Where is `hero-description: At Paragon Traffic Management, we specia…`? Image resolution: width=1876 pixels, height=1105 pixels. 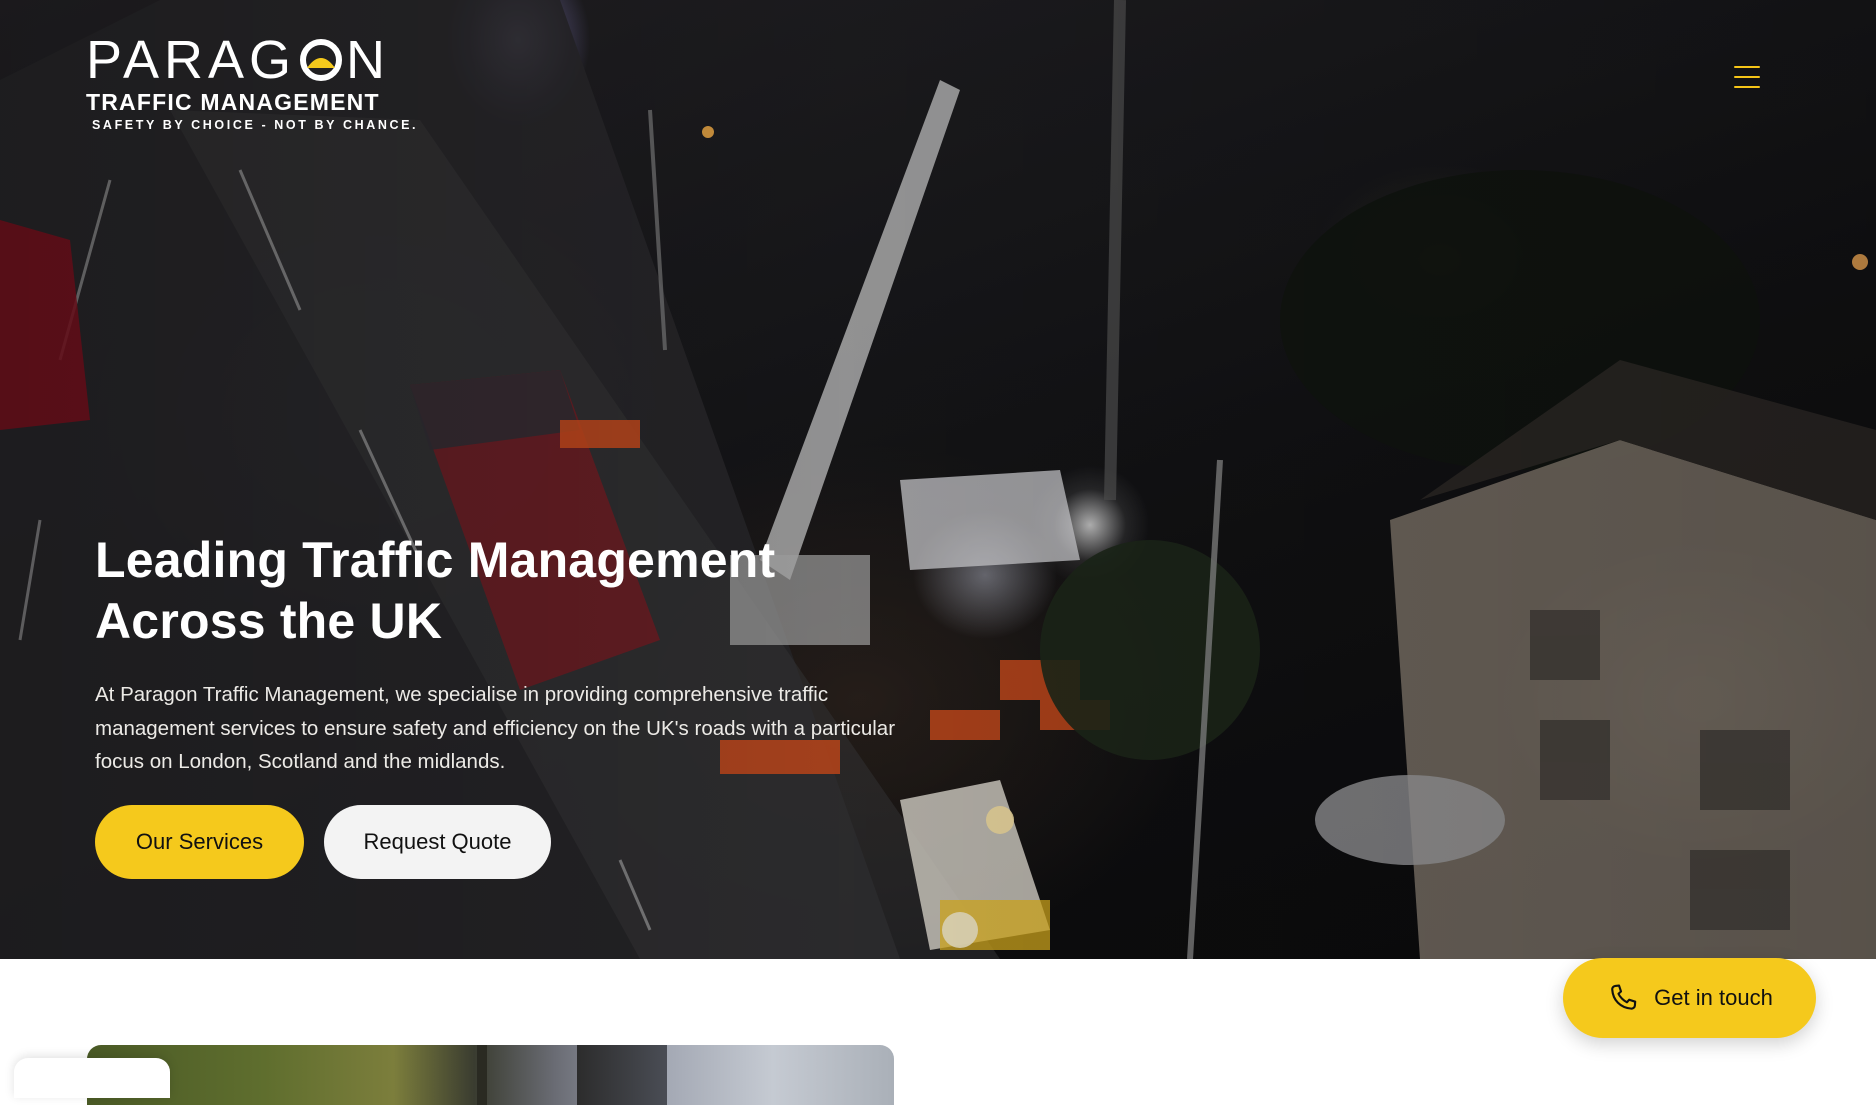 hero-description: At Paragon Traffic Management, we specia… is located at coordinates (495, 728).